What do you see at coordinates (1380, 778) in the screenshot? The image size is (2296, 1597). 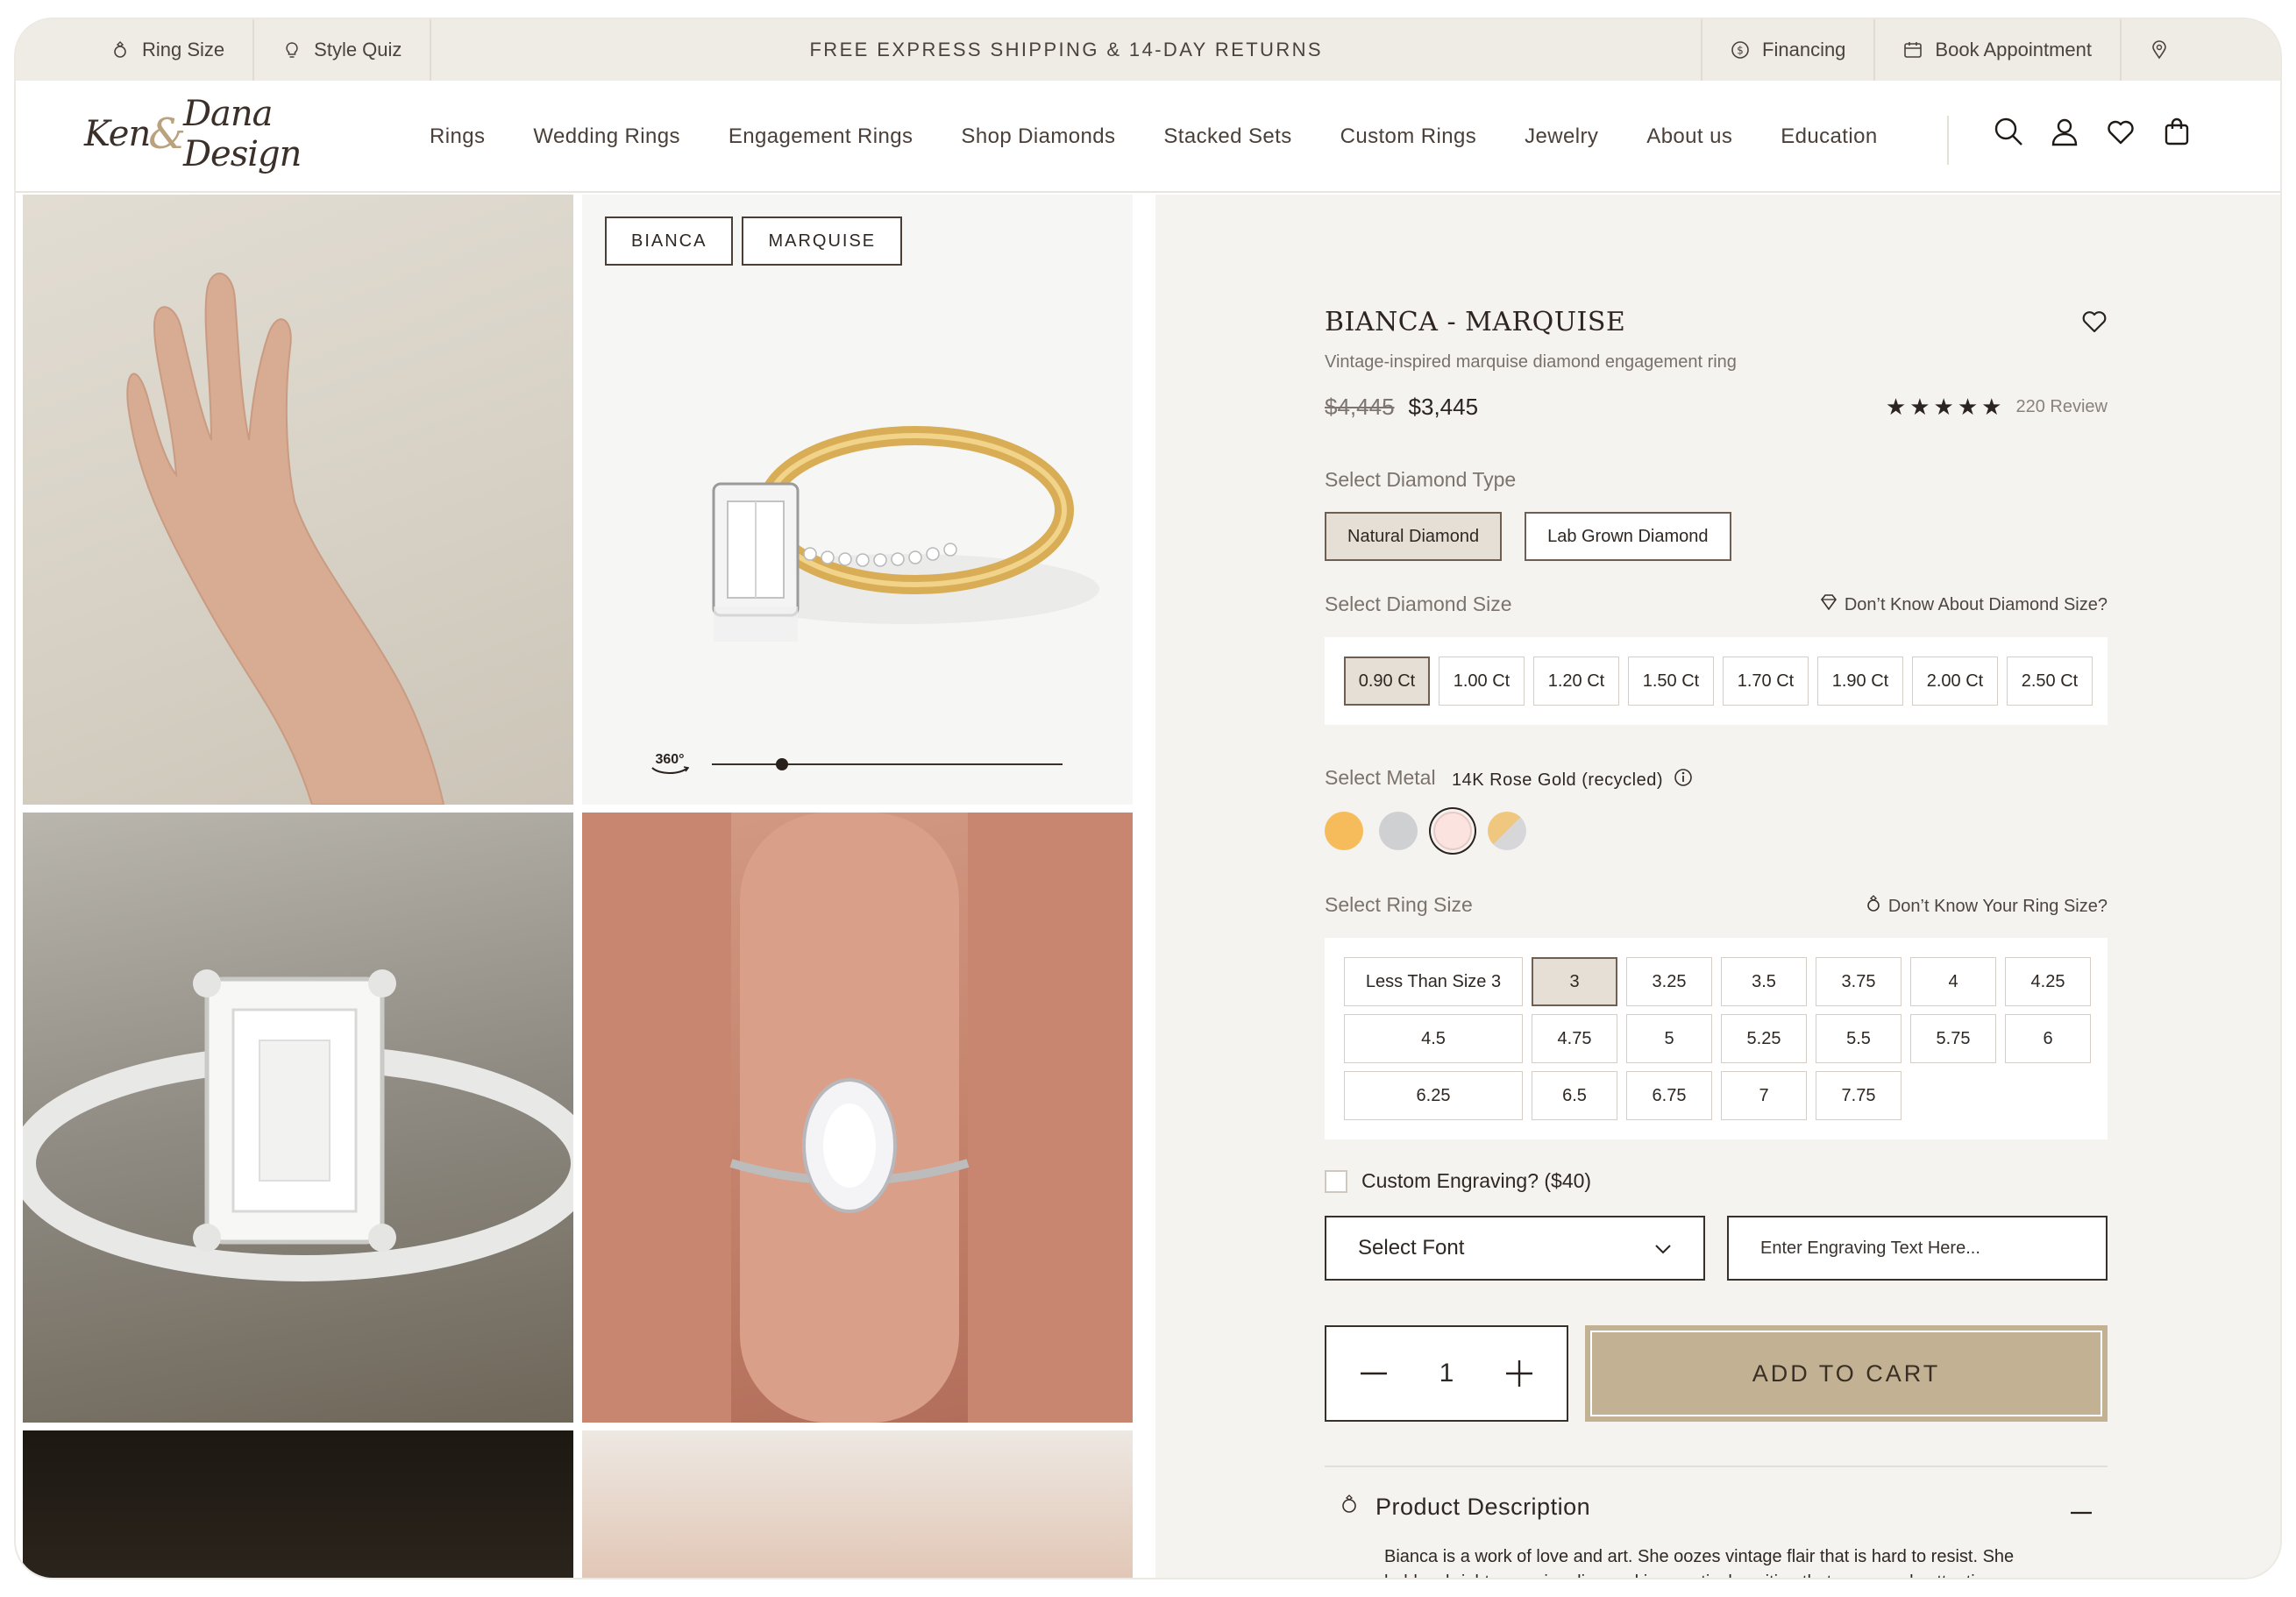 I see `metal-label: Select Metal` at bounding box center [1380, 778].